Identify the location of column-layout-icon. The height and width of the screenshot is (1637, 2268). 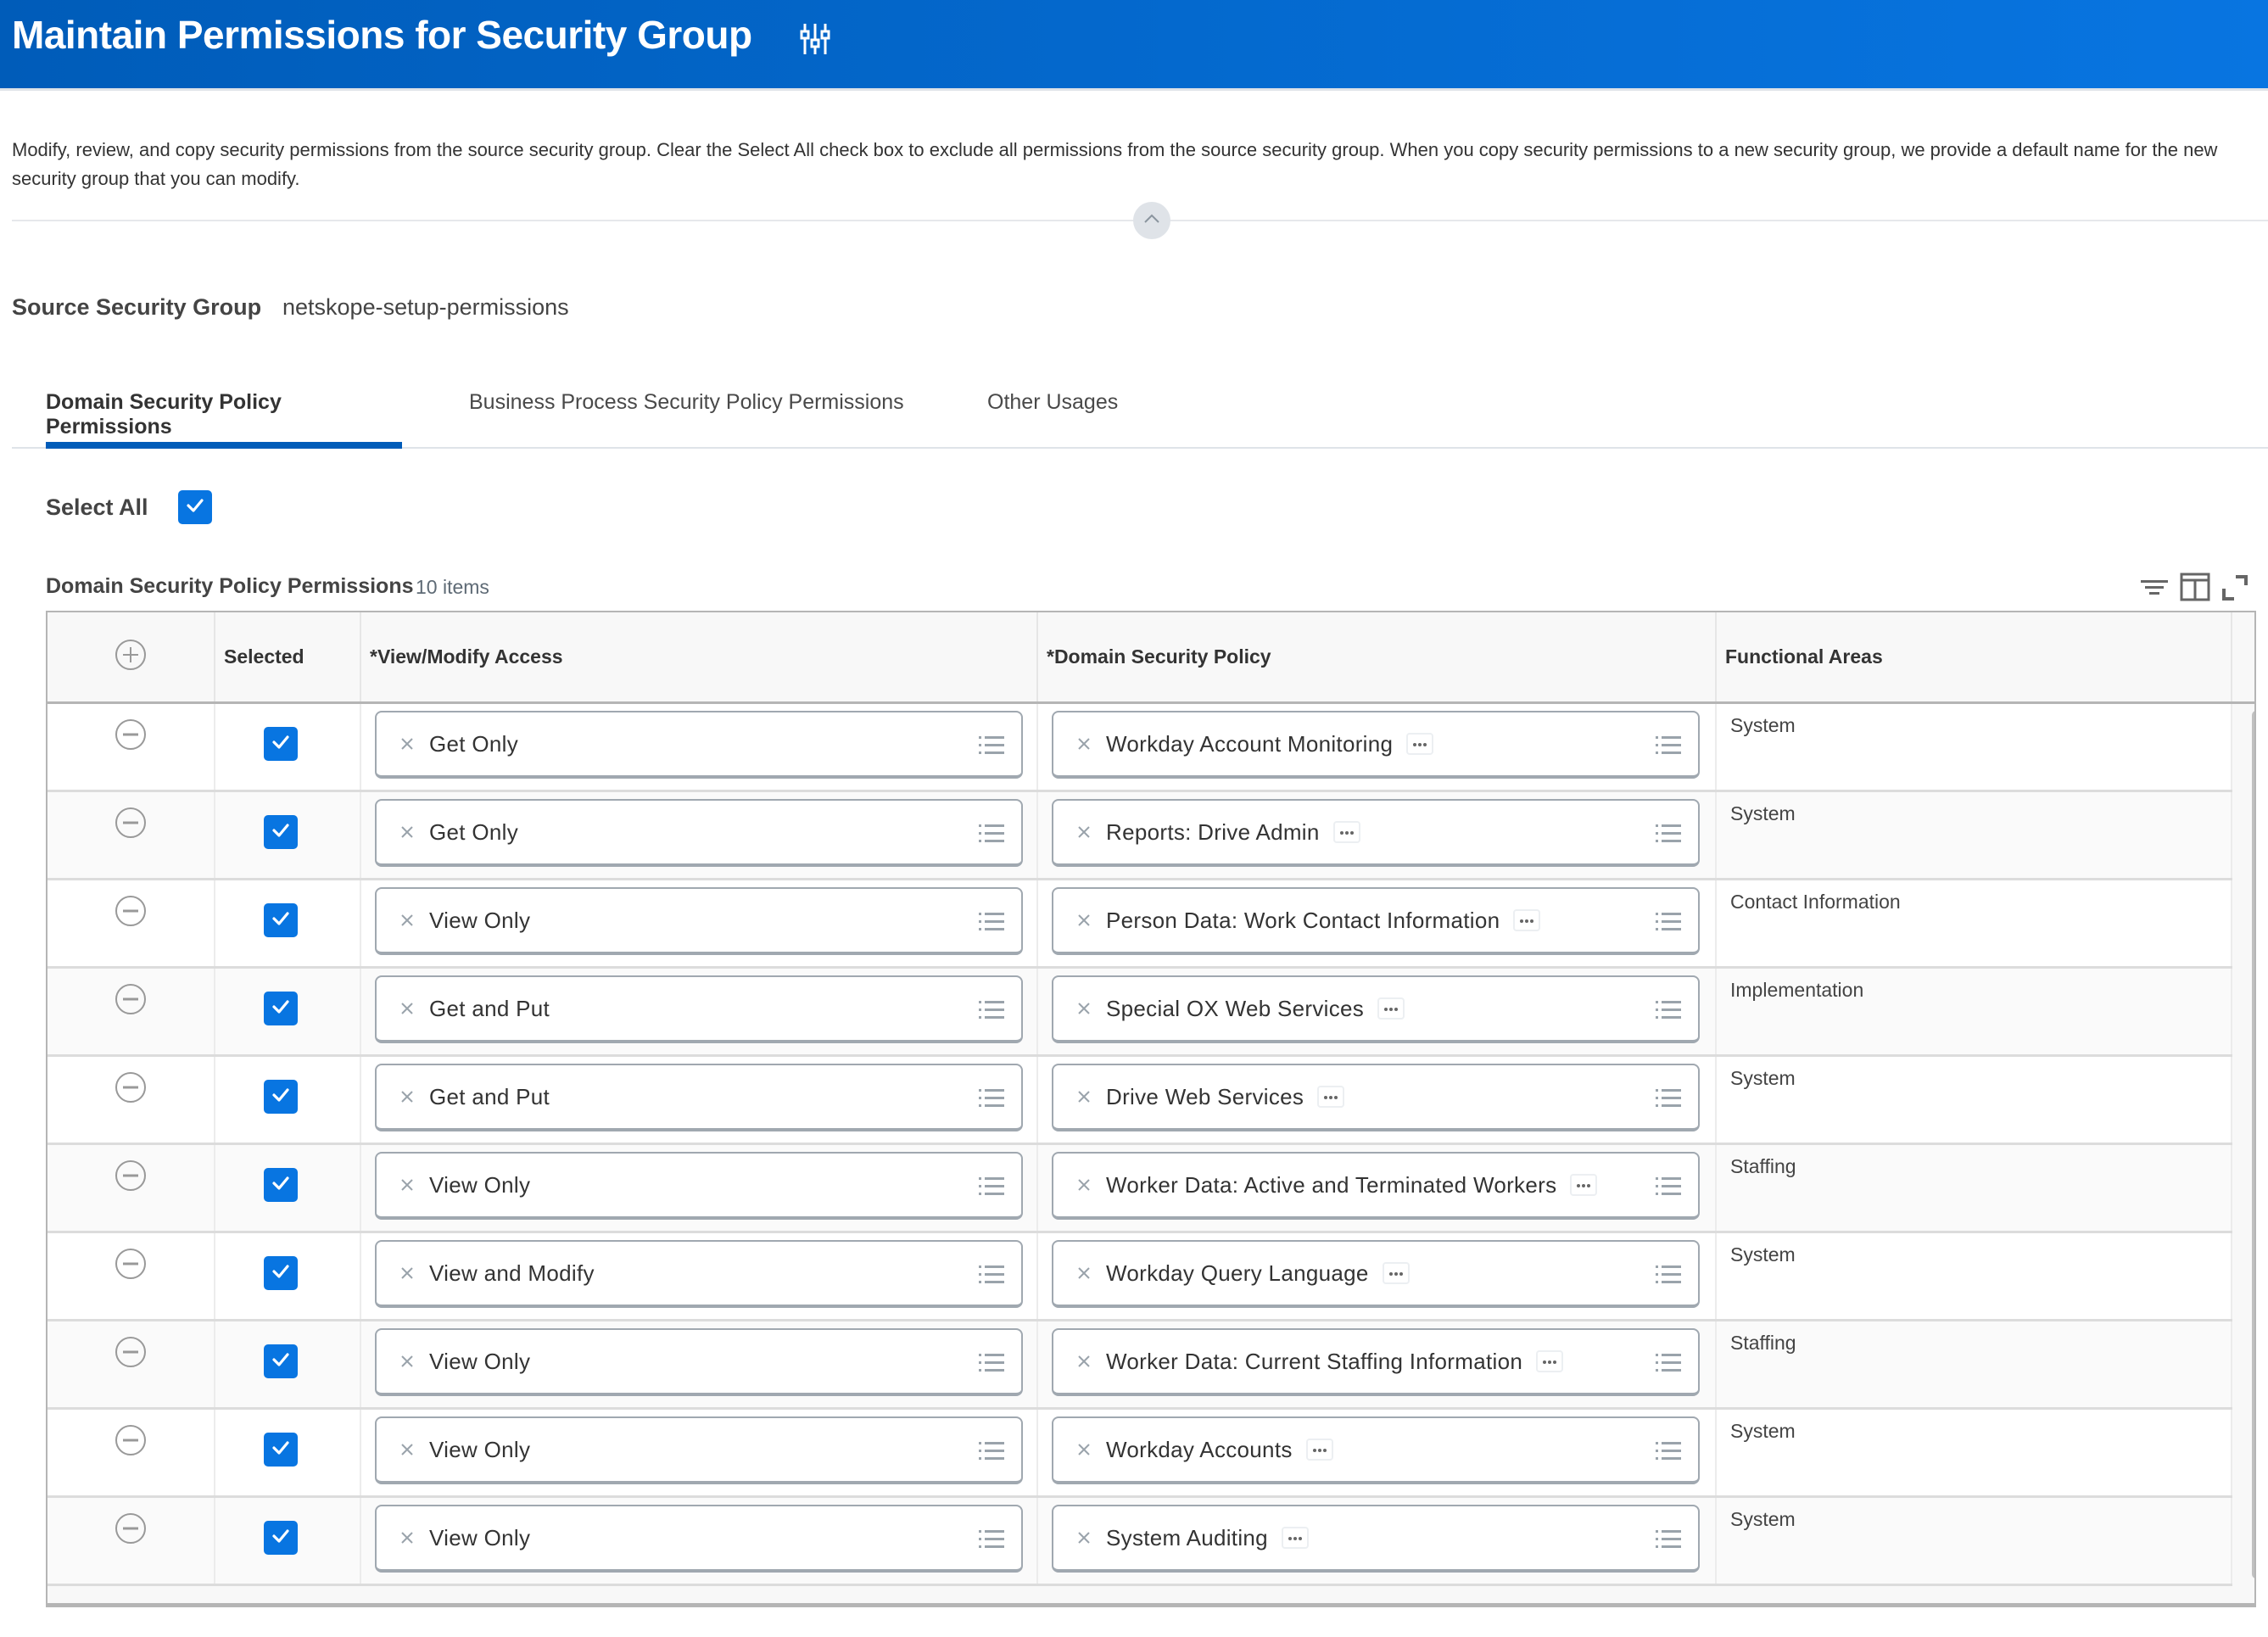
(2195, 587).